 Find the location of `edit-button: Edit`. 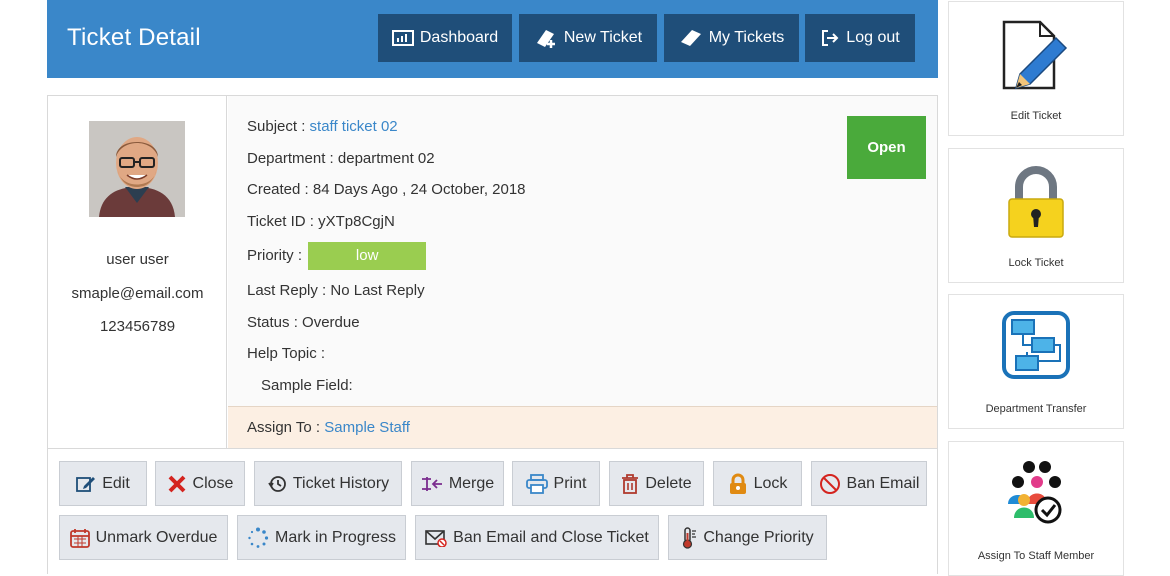

edit-button: Edit is located at coordinates (103, 483).